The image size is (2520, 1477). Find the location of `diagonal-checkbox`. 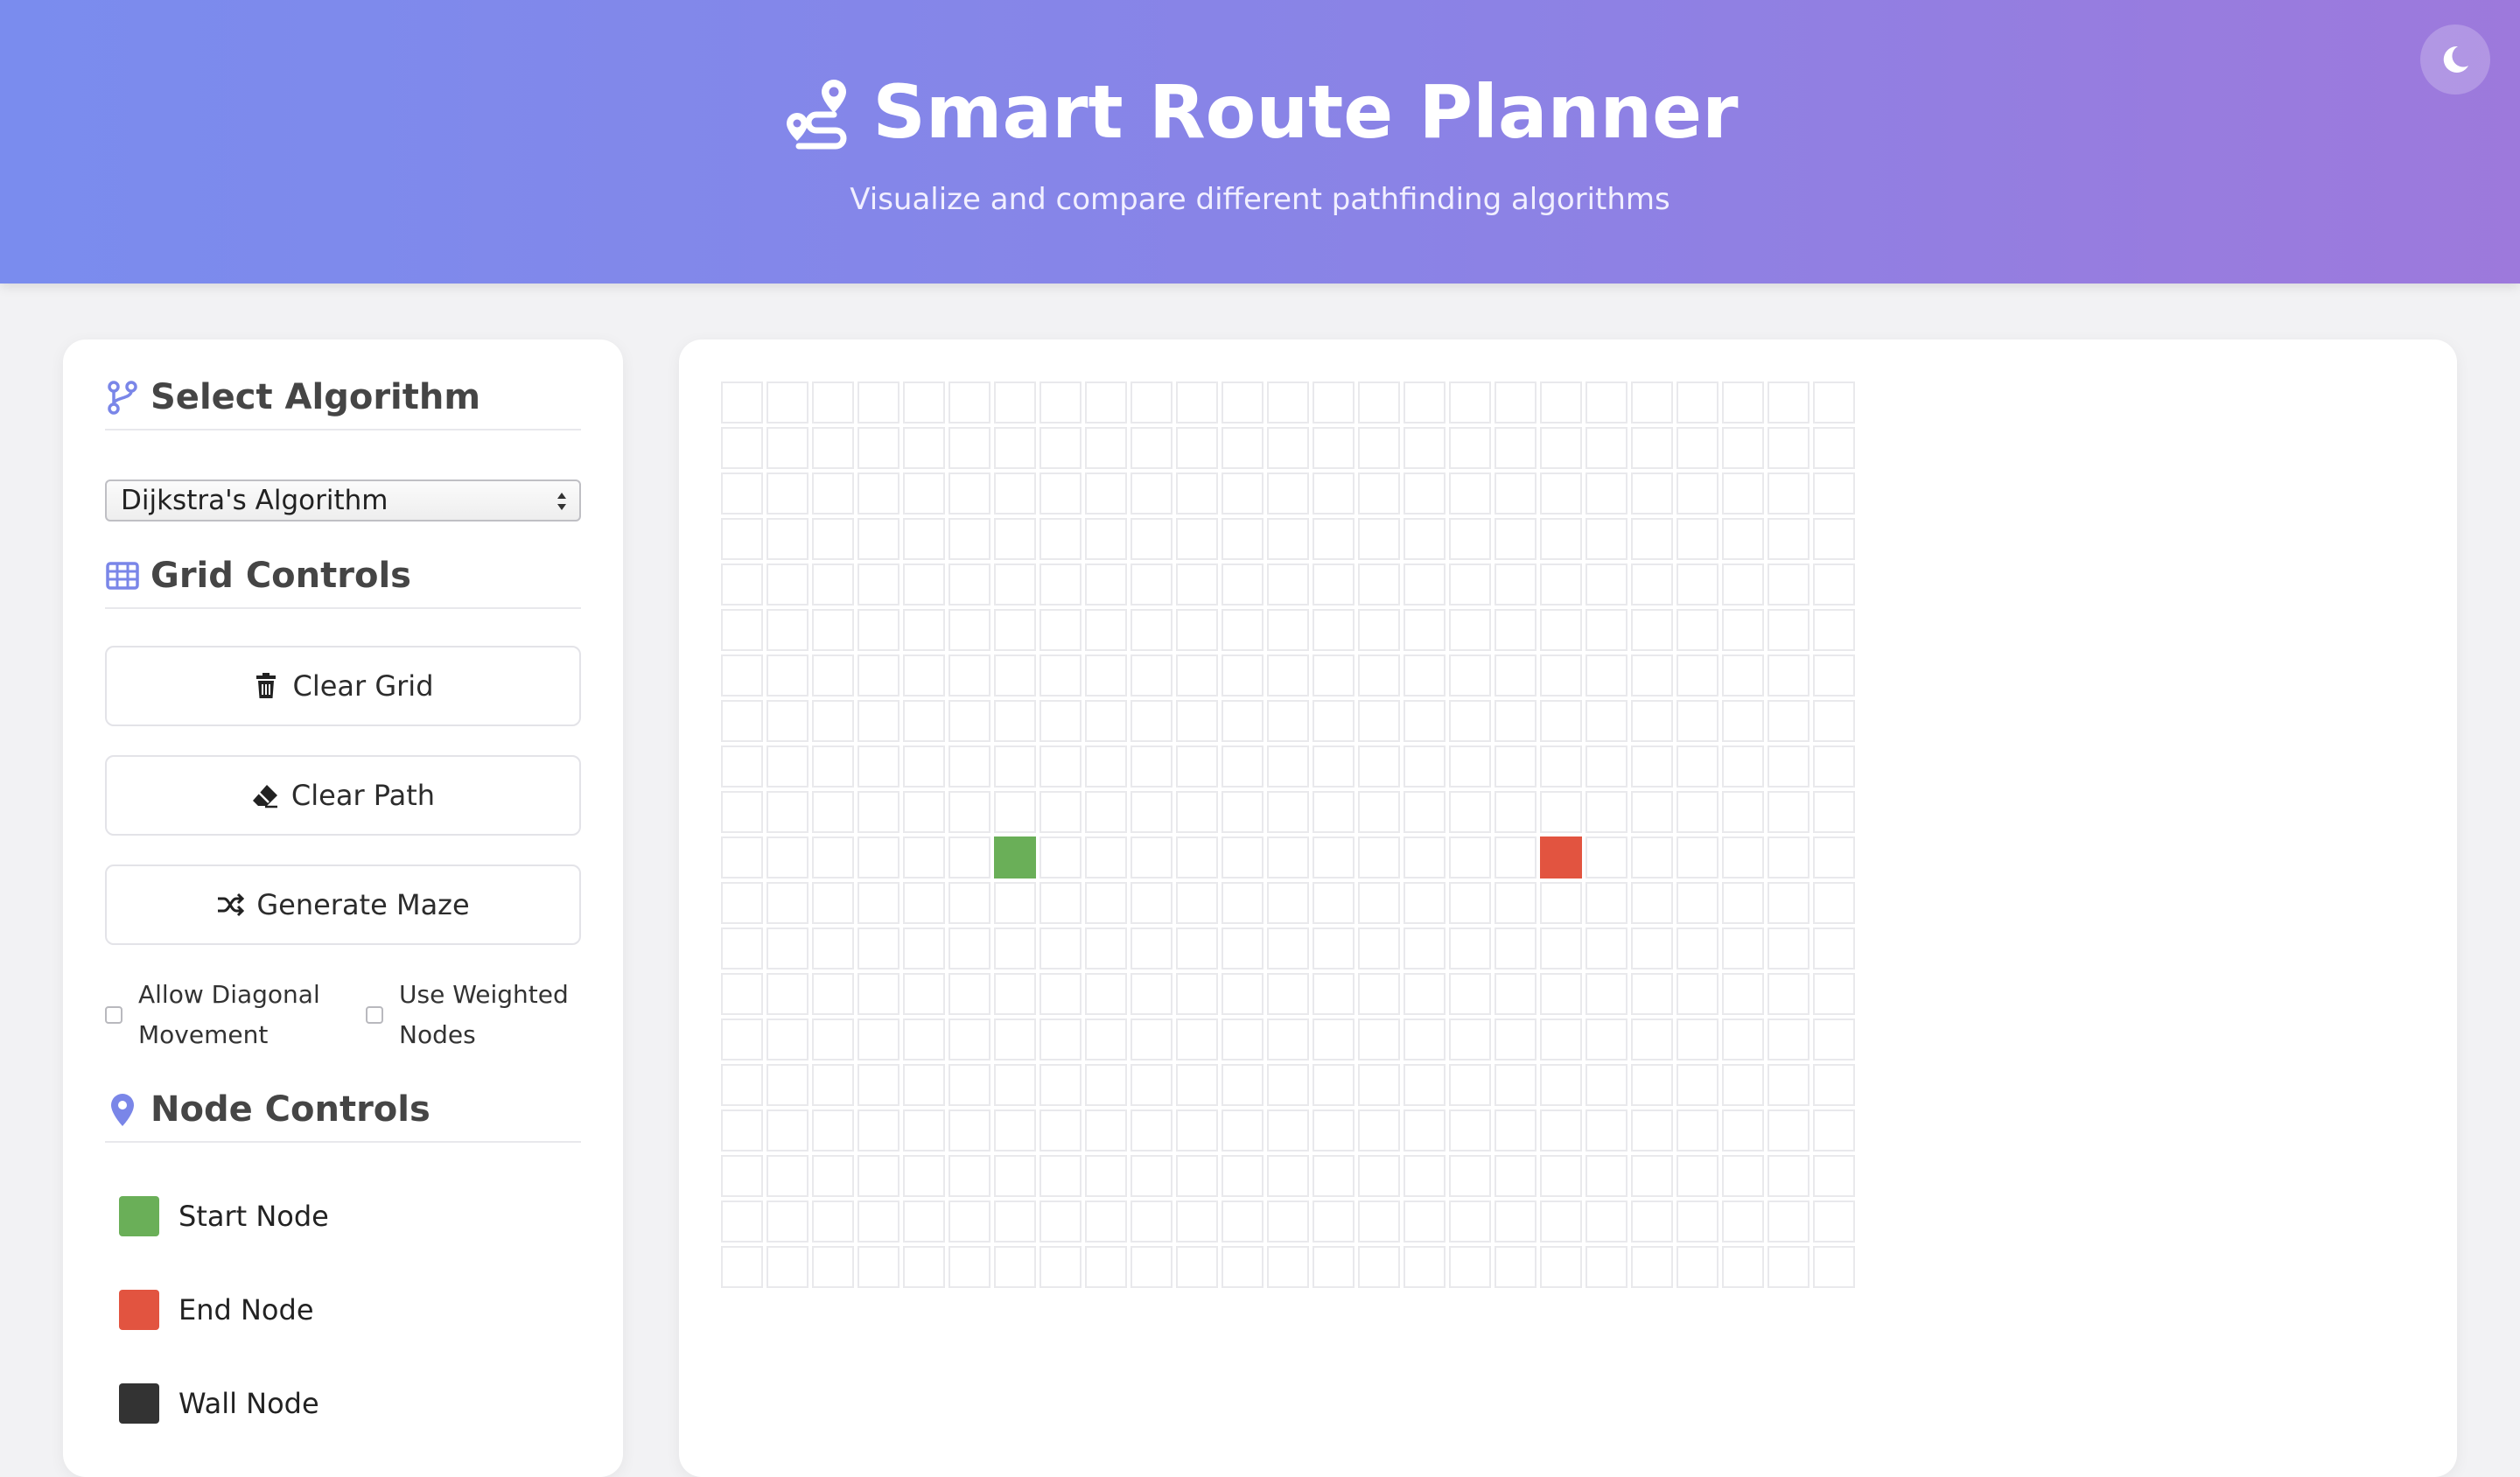

diagonal-checkbox is located at coordinates (113, 1015).